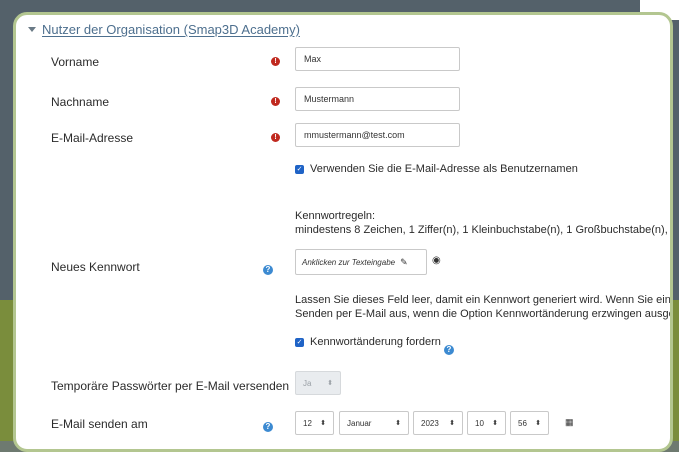 This screenshot has width=679, height=452. Describe the element at coordinates (430, 423) in the screenshot. I see `year-value: 2023` at that location.